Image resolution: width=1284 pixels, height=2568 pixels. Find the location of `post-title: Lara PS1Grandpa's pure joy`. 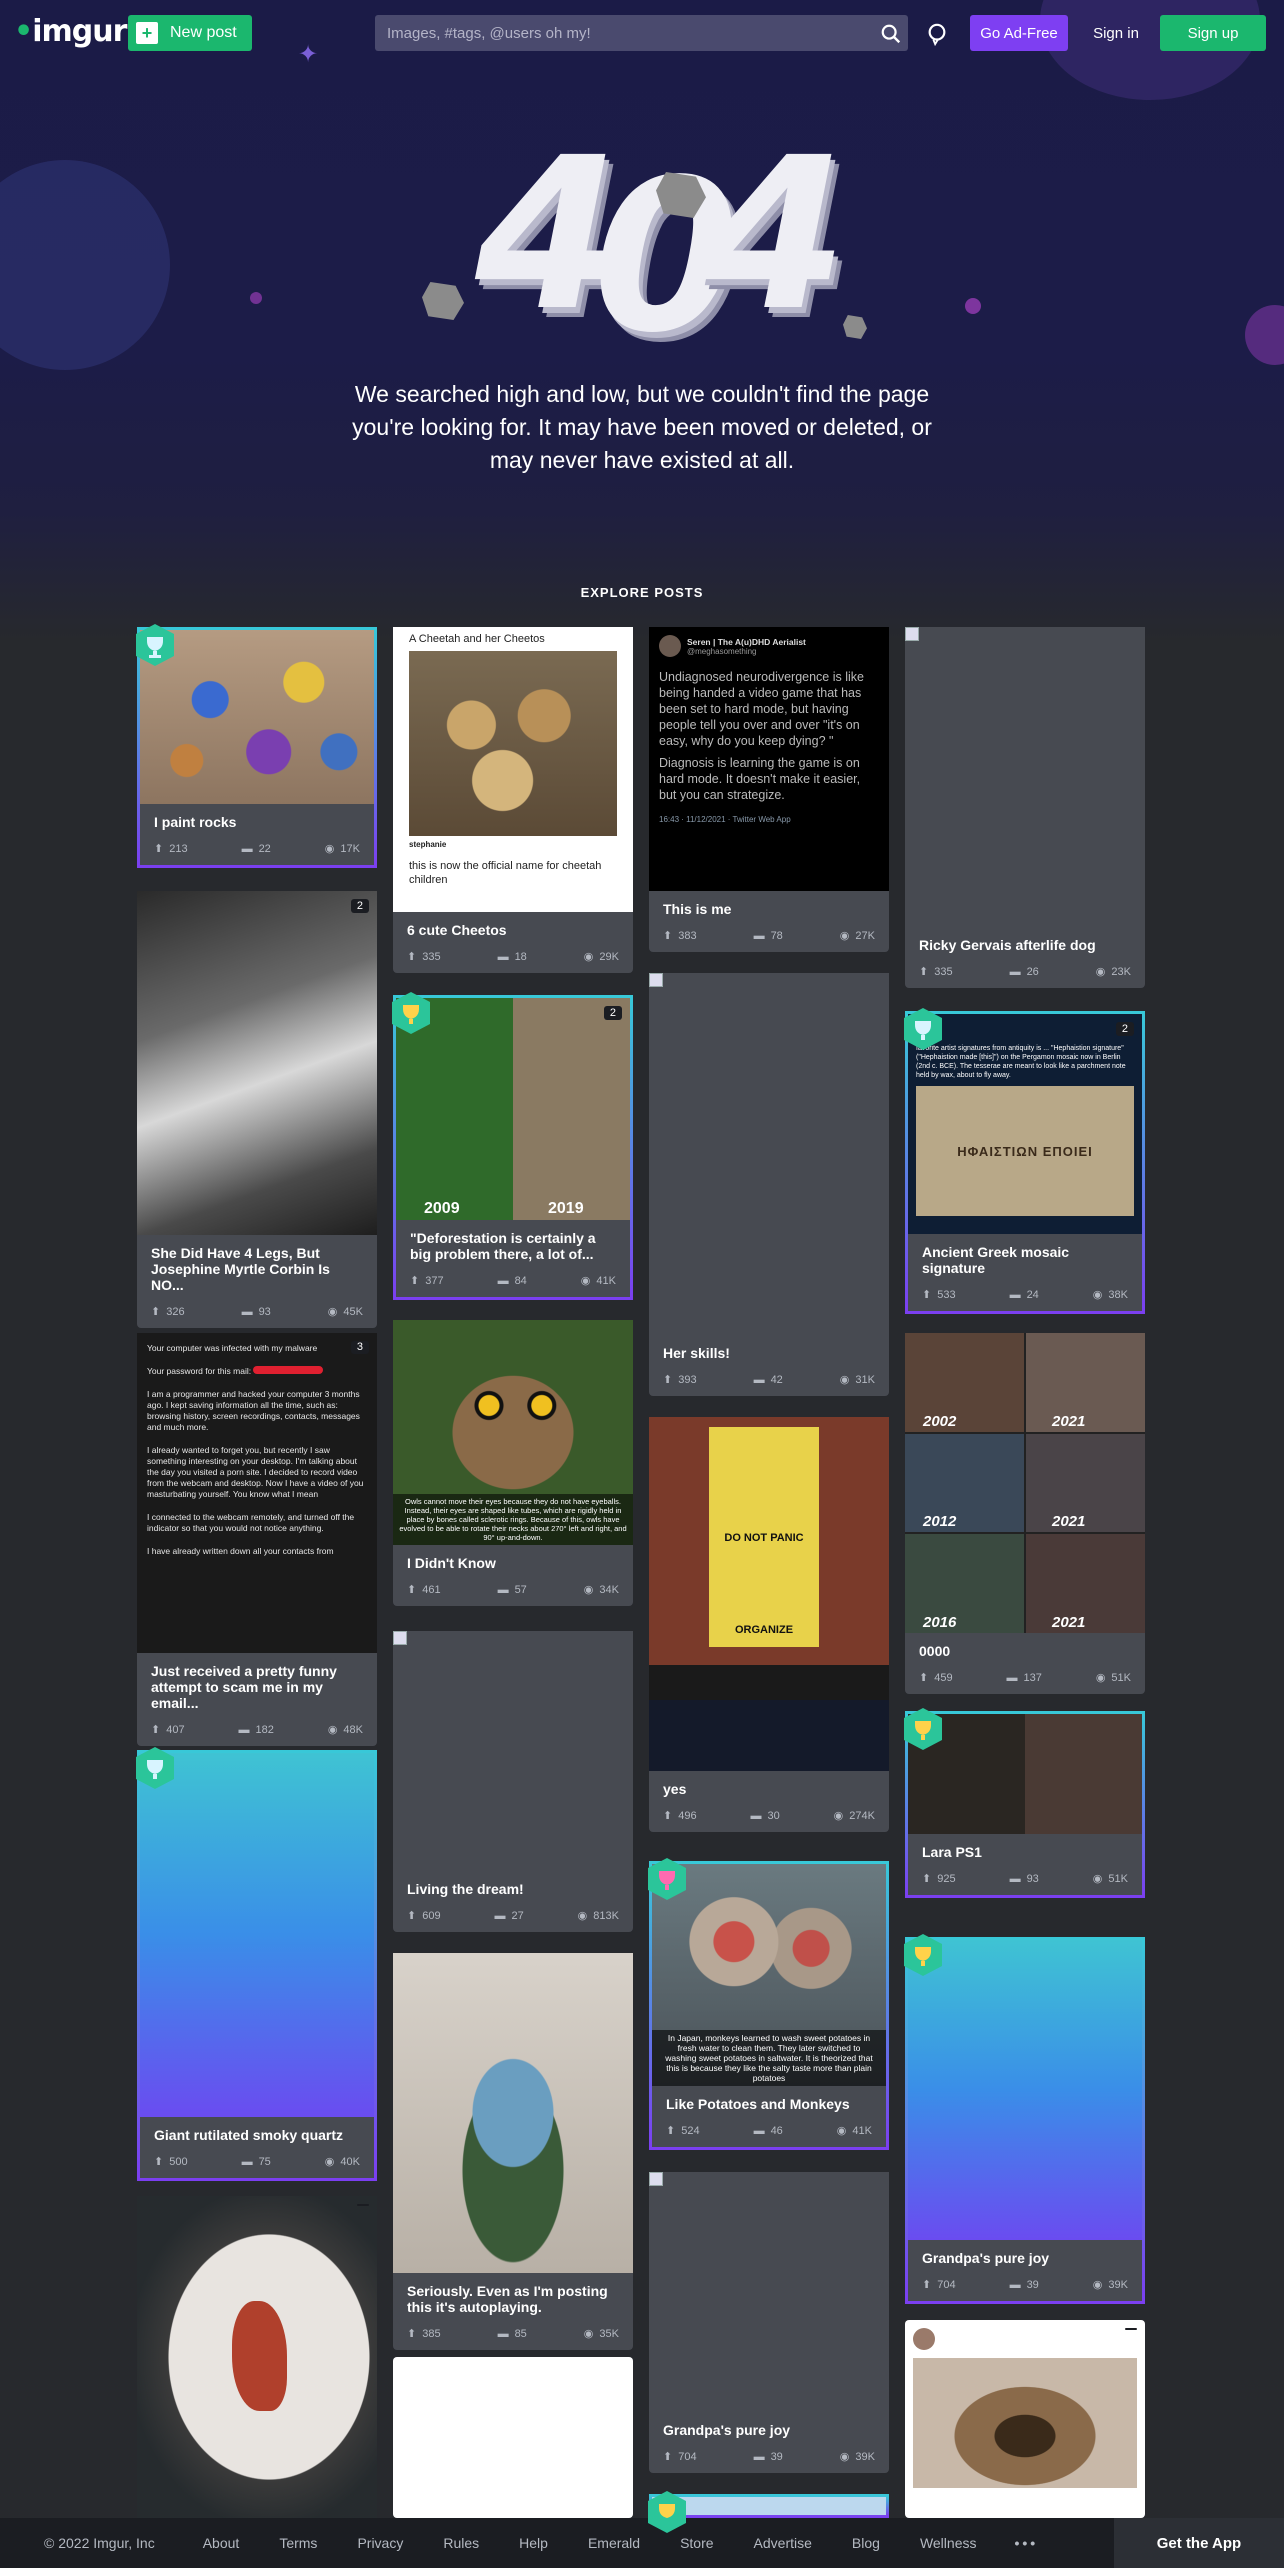

post-title: Lara PS1Grandpa's pure joy is located at coordinates (1025, 2253).